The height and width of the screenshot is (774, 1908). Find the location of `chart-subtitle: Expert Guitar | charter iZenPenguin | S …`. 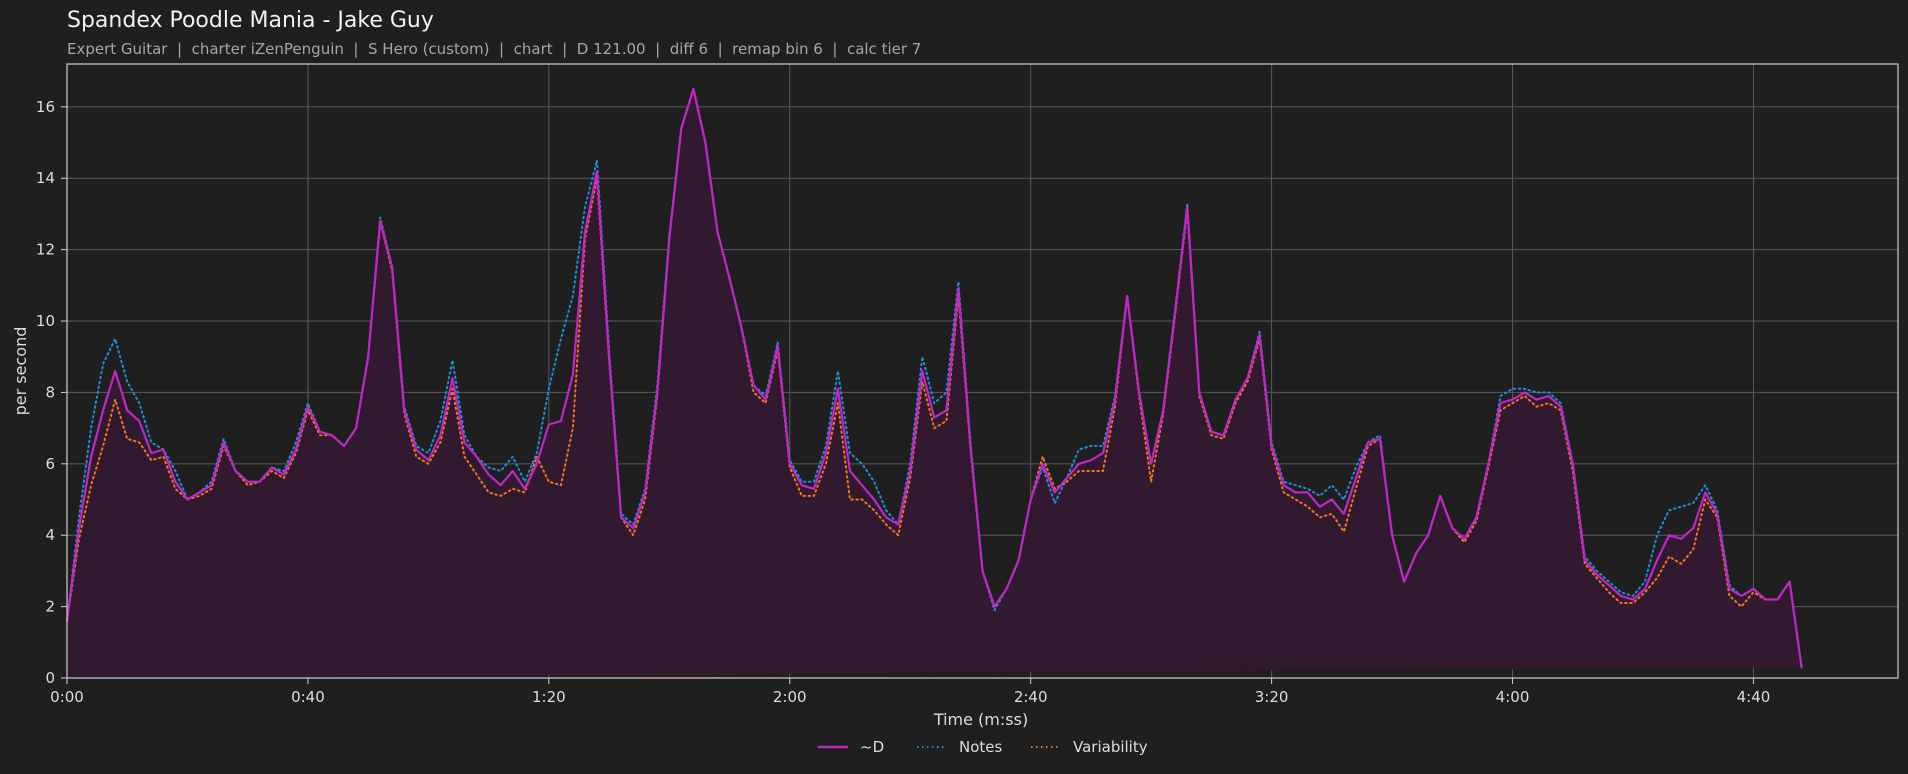

chart-subtitle: Expert Guitar | charter iZenPenguin | S … is located at coordinates (494, 49).